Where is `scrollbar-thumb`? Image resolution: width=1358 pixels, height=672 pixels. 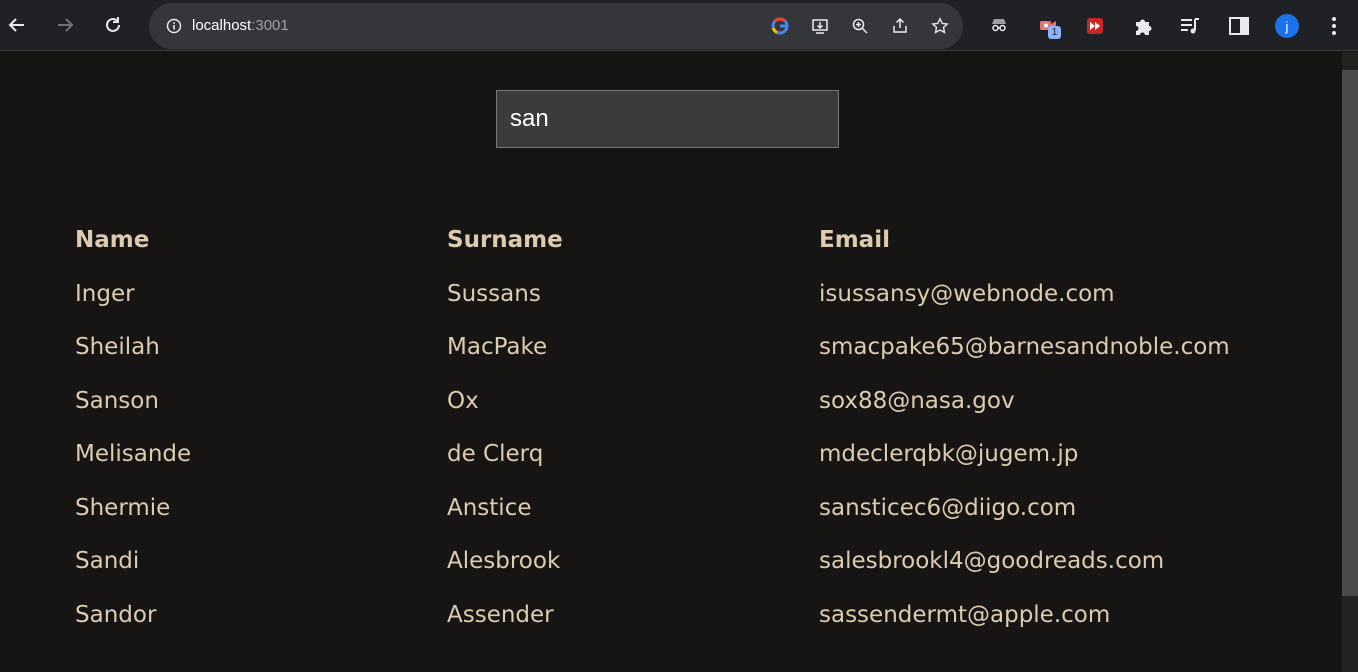 scrollbar-thumb is located at coordinates (1350, 333).